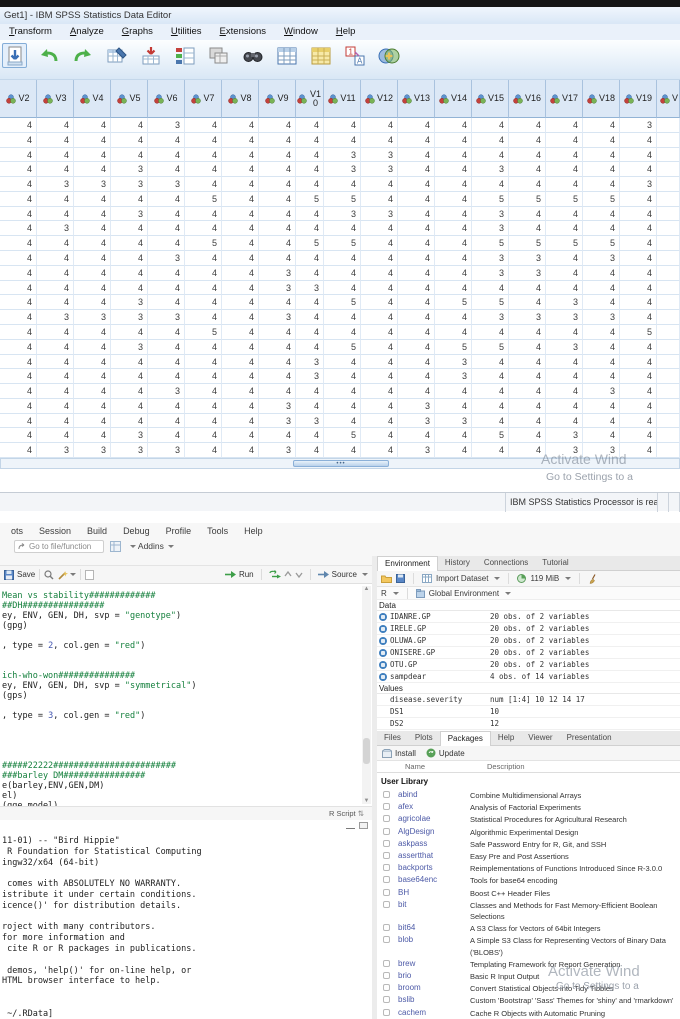 This screenshot has height=1019, width=680. What do you see at coordinates (528, 641) in the screenshot?
I see `environment-object-row: OLUWA.GP 20 obs. of 2 variables` at bounding box center [528, 641].